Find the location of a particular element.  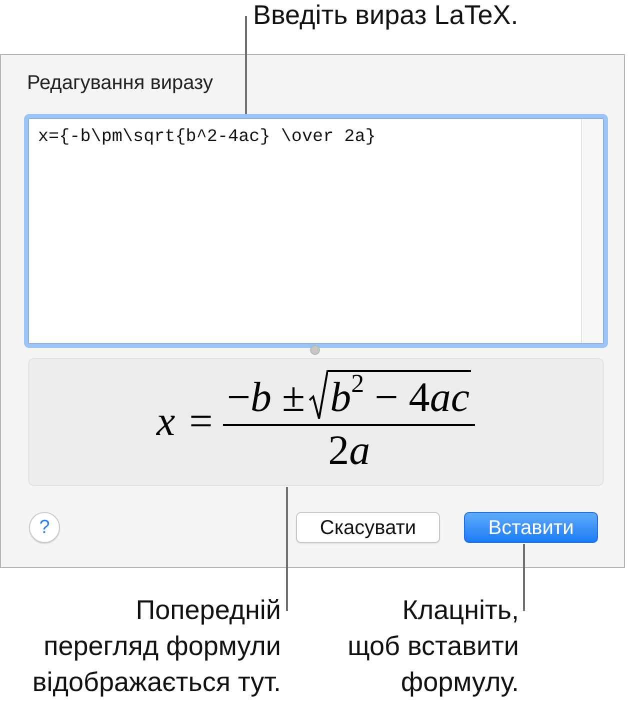

formula-variable: x is located at coordinates (166, 422).